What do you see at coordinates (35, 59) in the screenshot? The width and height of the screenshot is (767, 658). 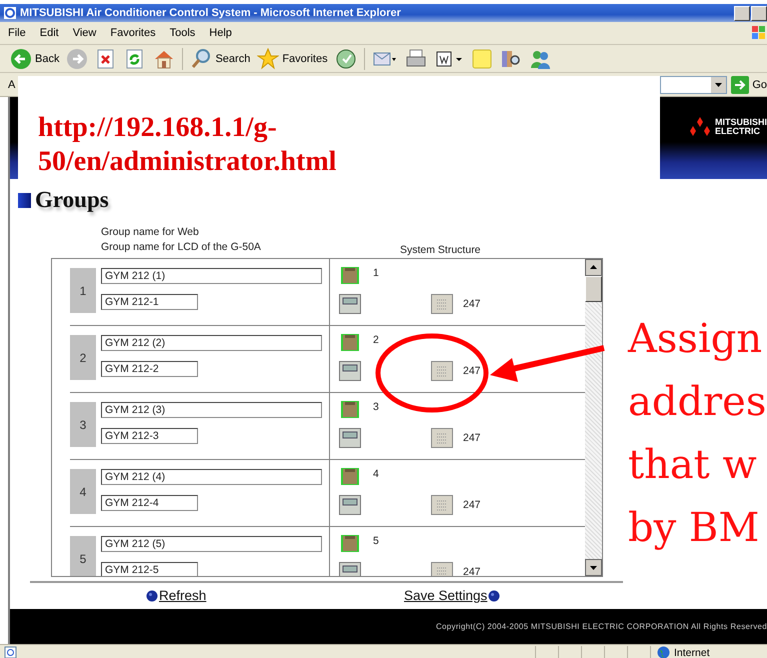 I see `back-button: Back` at bounding box center [35, 59].